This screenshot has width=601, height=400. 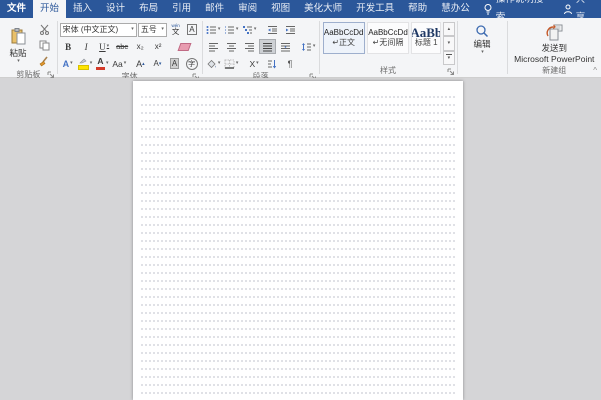 I want to click on line-spacing-button: ▾, so click(x=308, y=46).